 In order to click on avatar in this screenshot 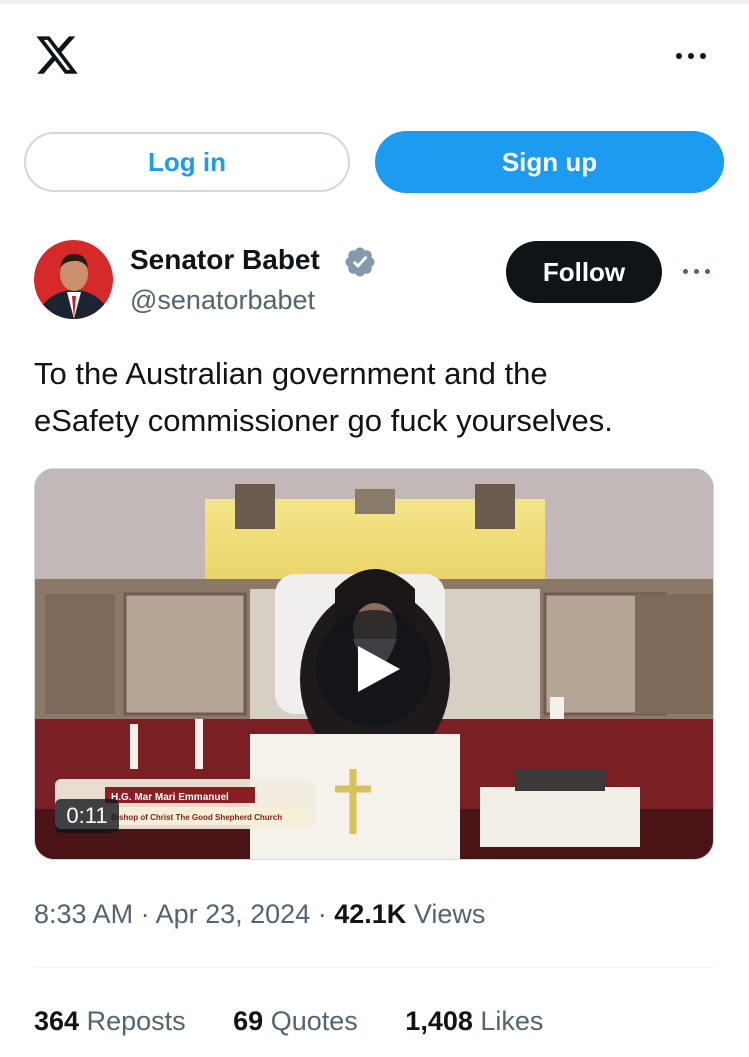, I will do `click(73, 279)`.